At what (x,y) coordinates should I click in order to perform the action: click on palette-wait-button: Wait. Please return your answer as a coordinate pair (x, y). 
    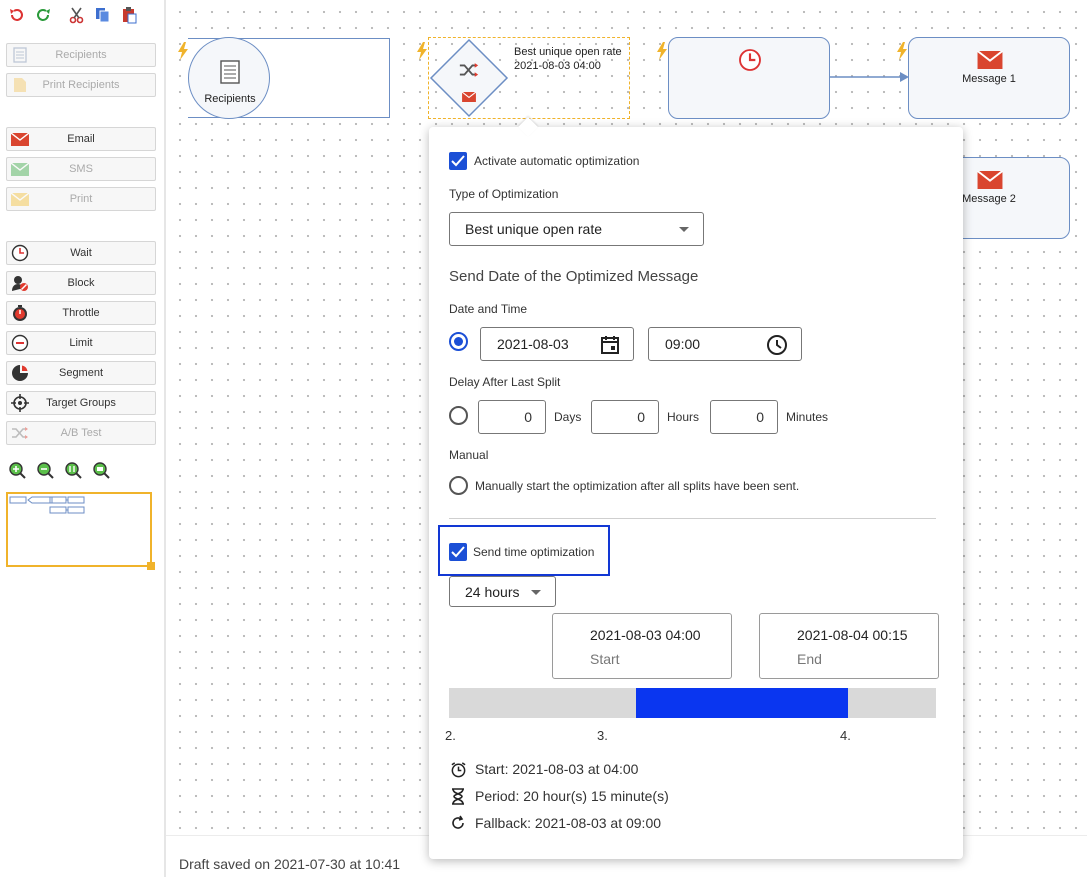
    Looking at the image, I should click on (81, 253).